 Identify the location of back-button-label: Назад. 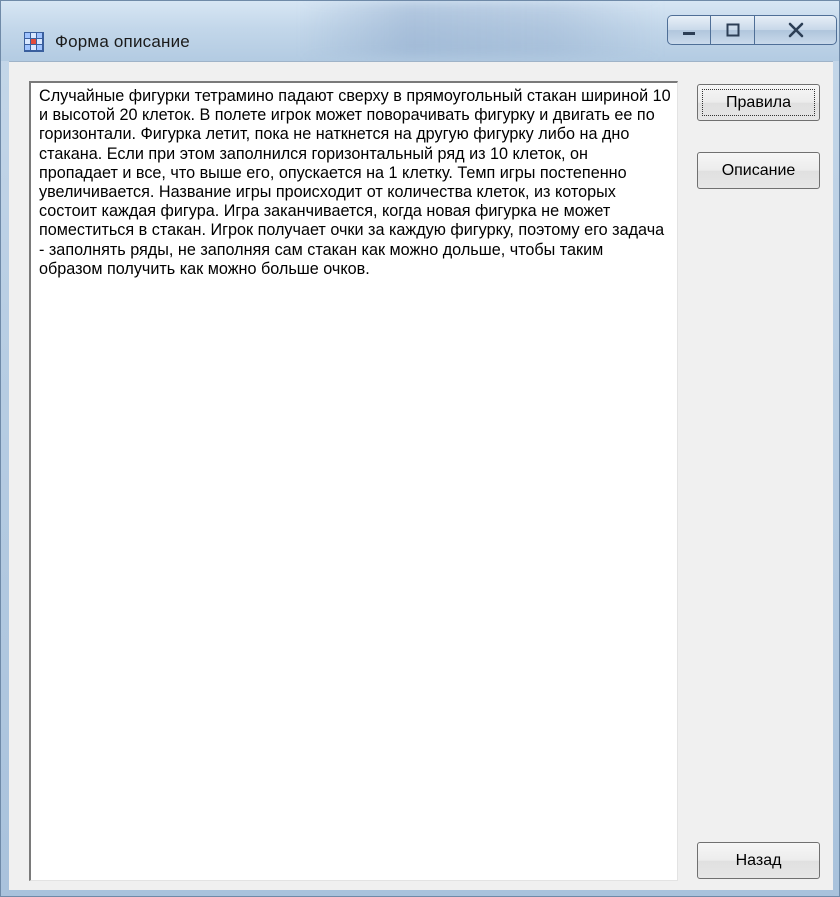
(758, 860).